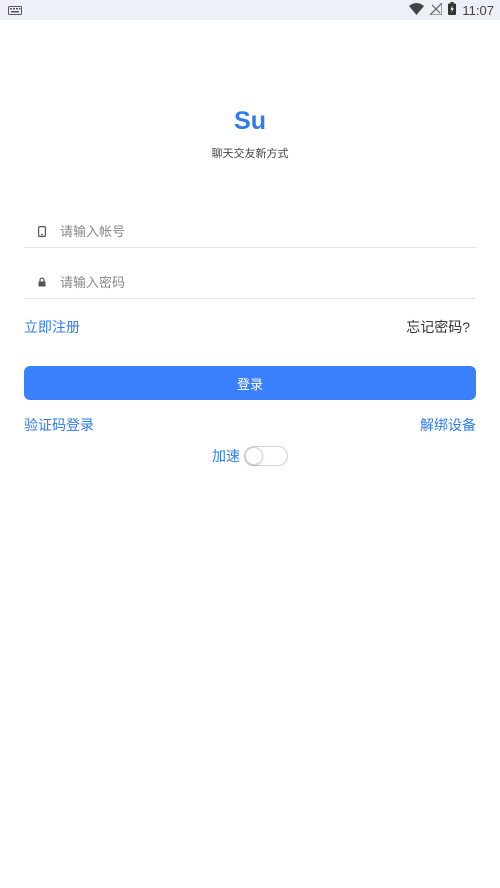 The width and height of the screenshot is (500, 888). I want to click on lock-icon, so click(42, 282).